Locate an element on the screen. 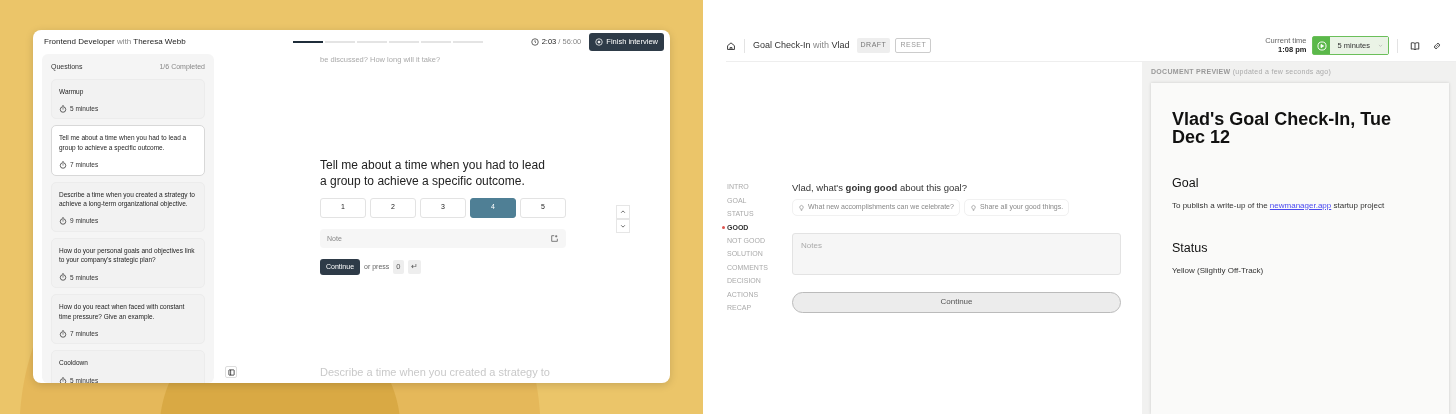  document-title: Vlad's Goal Check-In, Tue Dec 12 is located at coordinates (1282, 127).